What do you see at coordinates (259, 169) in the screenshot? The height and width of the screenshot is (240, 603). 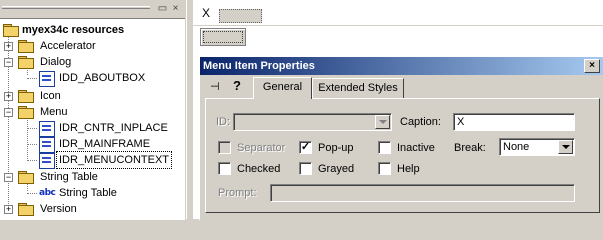 I see `checked-label: Checked` at bounding box center [259, 169].